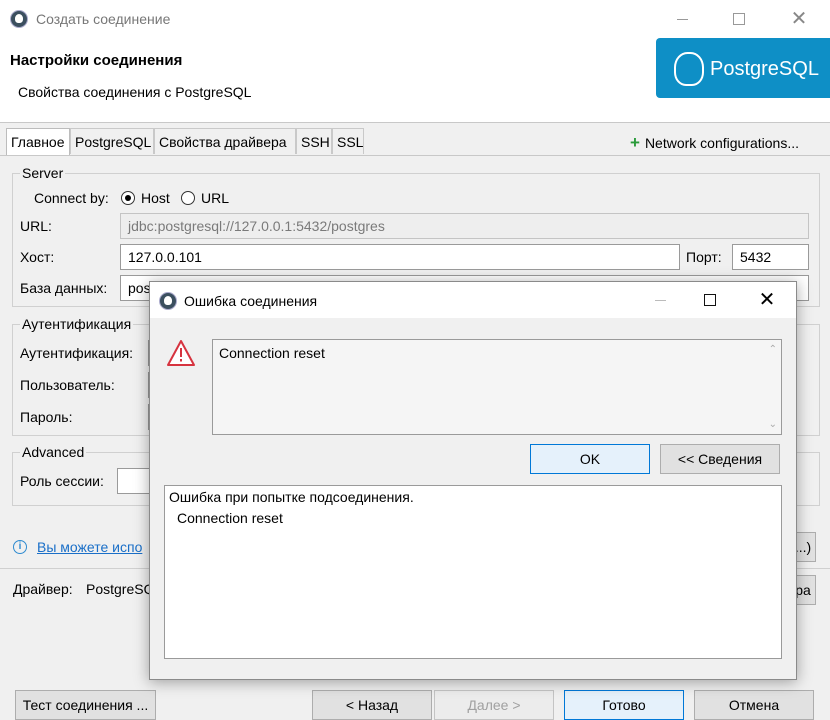 The height and width of the screenshot is (720, 830). I want to click on finish-button: Готово, so click(624, 705).